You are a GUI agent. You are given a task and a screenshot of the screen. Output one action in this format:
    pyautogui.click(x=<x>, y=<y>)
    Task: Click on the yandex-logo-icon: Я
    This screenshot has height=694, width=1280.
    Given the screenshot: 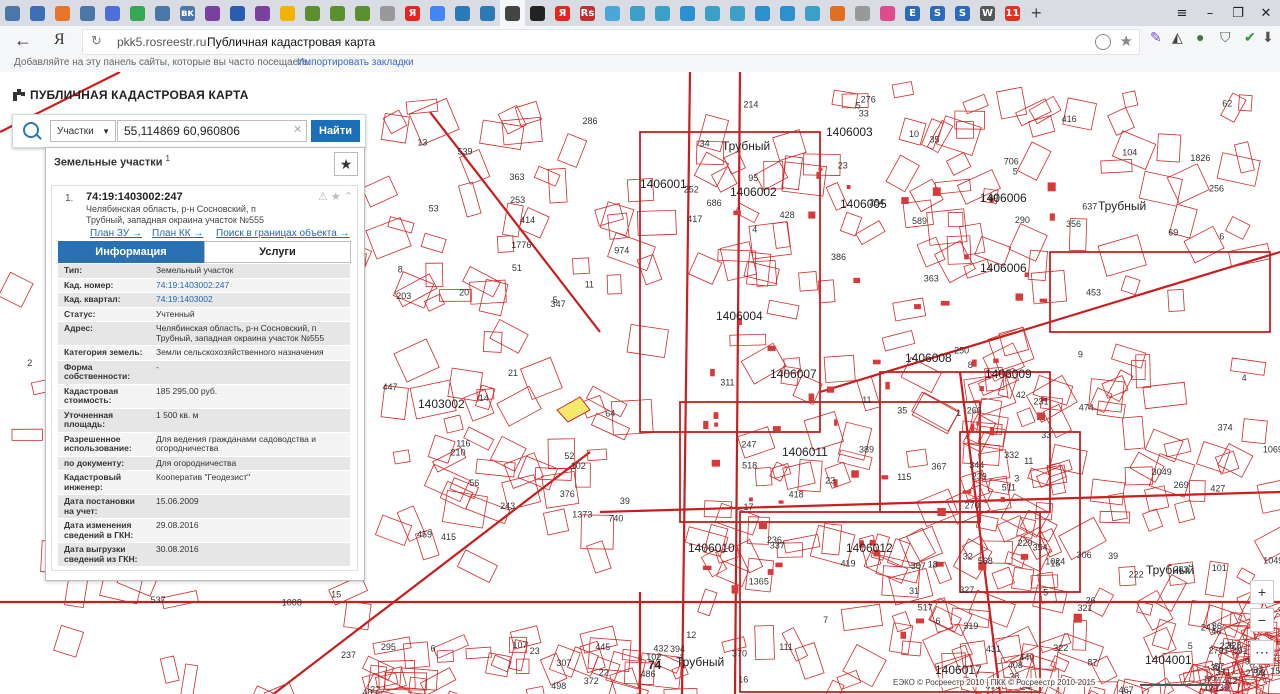 What is the action you would take?
    pyautogui.click(x=59, y=40)
    